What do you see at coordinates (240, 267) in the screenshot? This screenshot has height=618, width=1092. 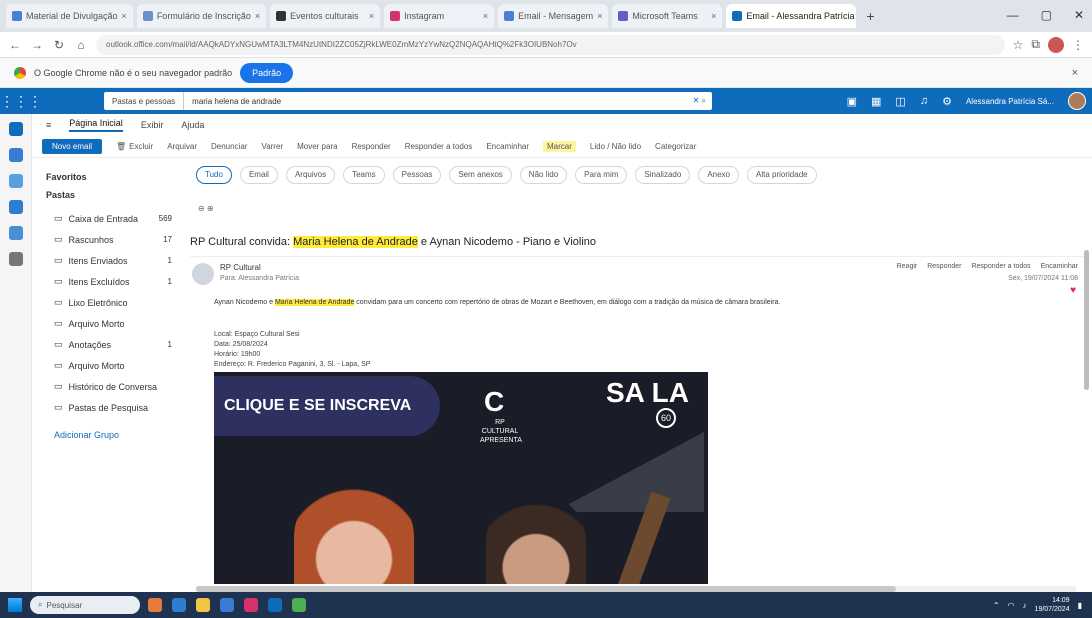 I see `sender-name: RP Cultural` at bounding box center [240, 267].